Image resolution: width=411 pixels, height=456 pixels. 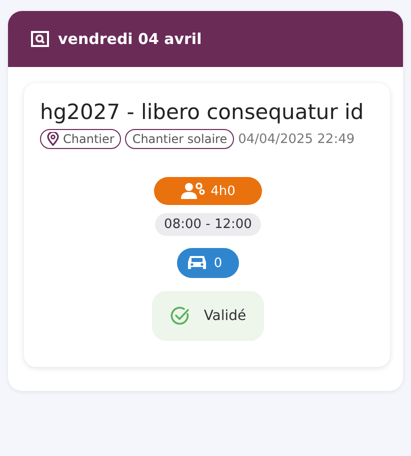 What do you see at coordinates (197, 263) in the screenshot?
I see `car-icon` at bounding box center [197, 263].